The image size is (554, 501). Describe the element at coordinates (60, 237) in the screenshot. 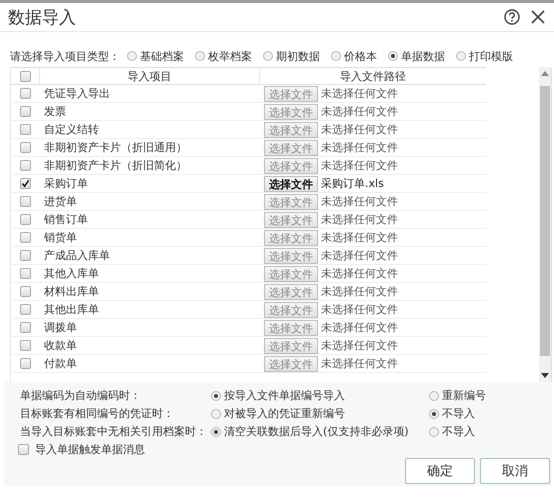

I see `item-name: 销货单` at that location.